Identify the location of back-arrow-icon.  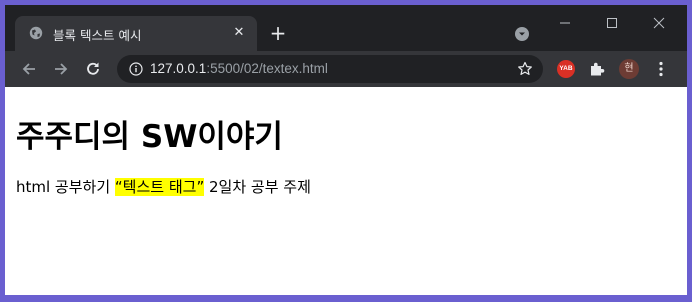
(29, 69).